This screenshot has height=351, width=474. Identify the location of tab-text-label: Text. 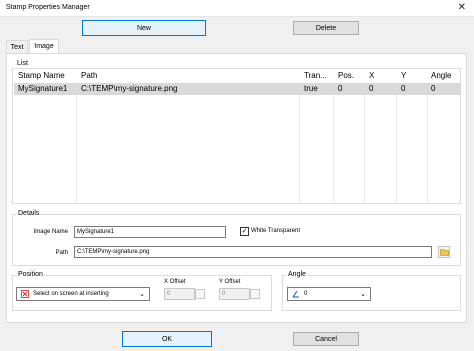
(17, 47).